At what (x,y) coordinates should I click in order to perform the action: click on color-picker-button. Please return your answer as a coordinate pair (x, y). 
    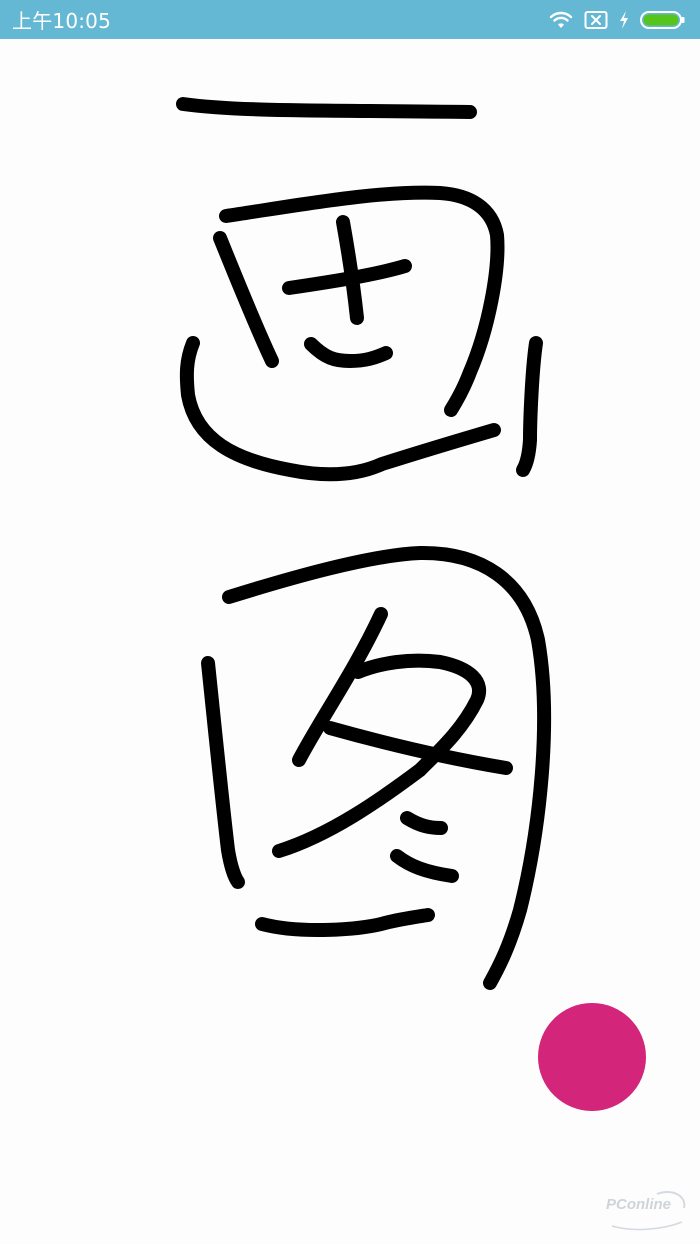
    Looking at the image, I should click on (592, 1057).